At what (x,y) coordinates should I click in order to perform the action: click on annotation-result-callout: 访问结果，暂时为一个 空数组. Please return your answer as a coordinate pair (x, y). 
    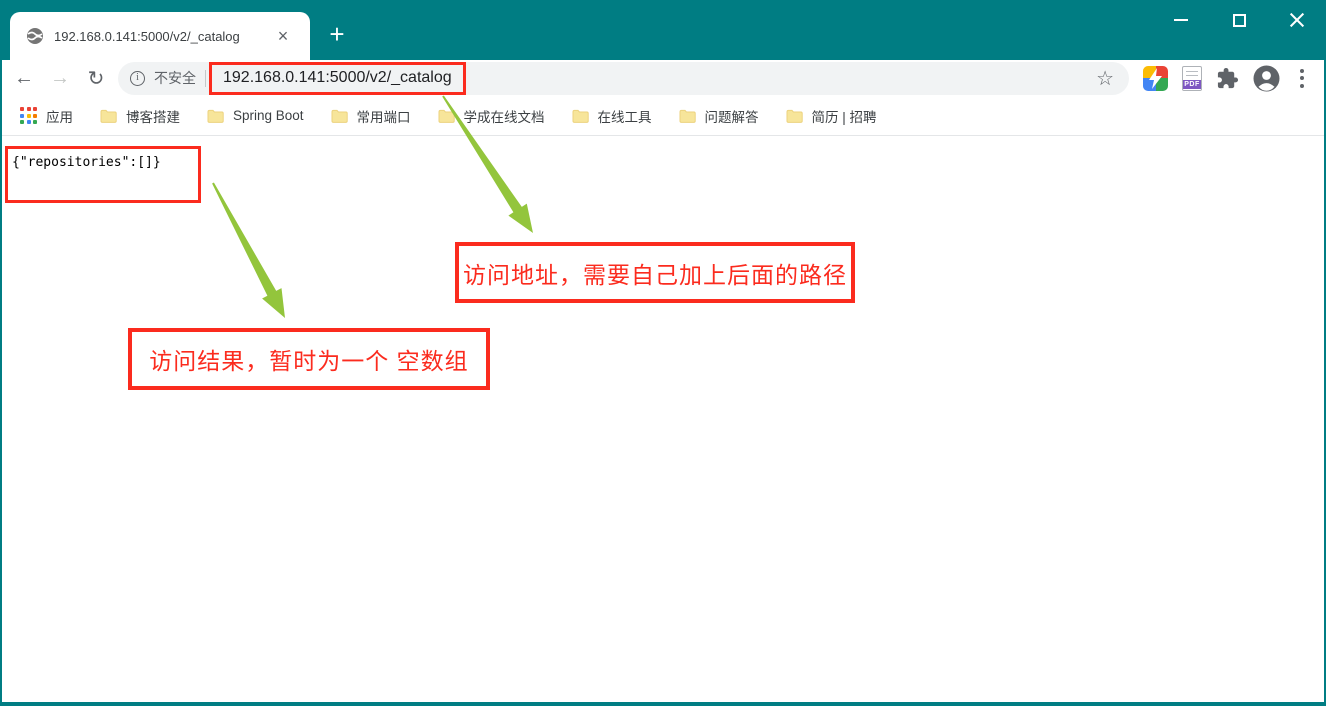
    Looking at the image, I should click on (309, 359).